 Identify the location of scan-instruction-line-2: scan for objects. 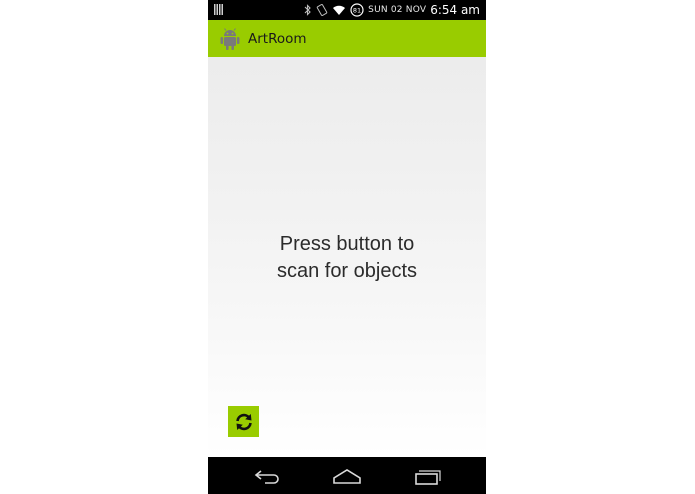
(347, 271).